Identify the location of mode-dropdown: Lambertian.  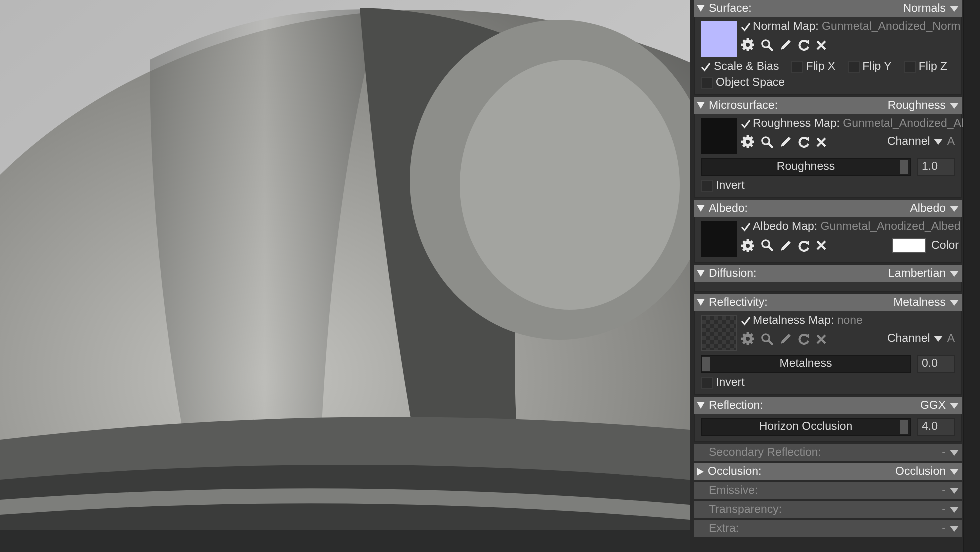
(917, 274).